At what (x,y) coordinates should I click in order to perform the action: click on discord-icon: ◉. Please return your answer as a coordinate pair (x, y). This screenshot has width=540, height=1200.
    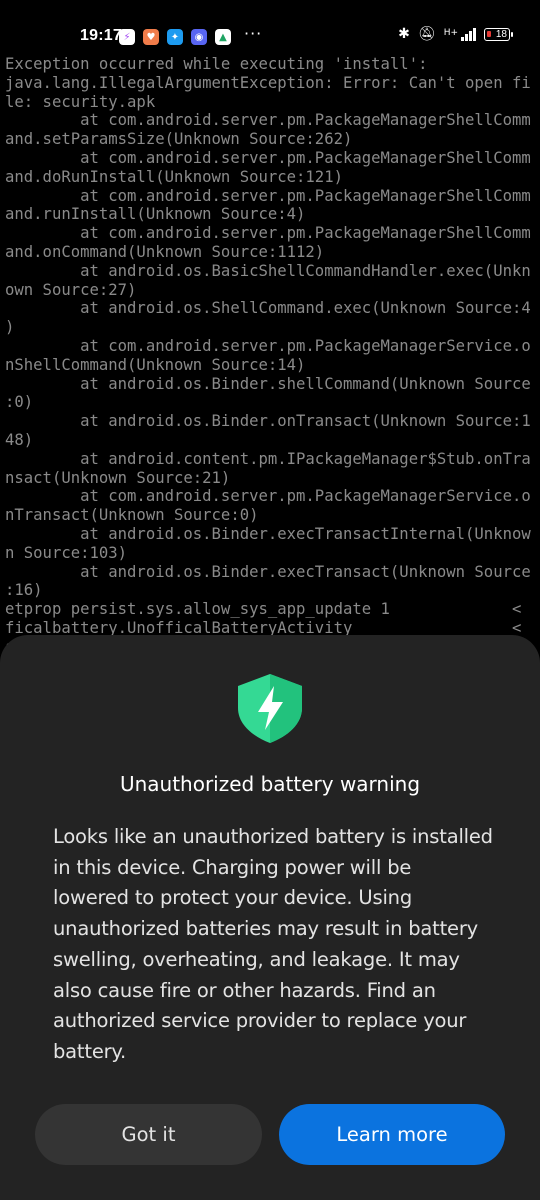
    Looking at the image, I should click on (199, 37).